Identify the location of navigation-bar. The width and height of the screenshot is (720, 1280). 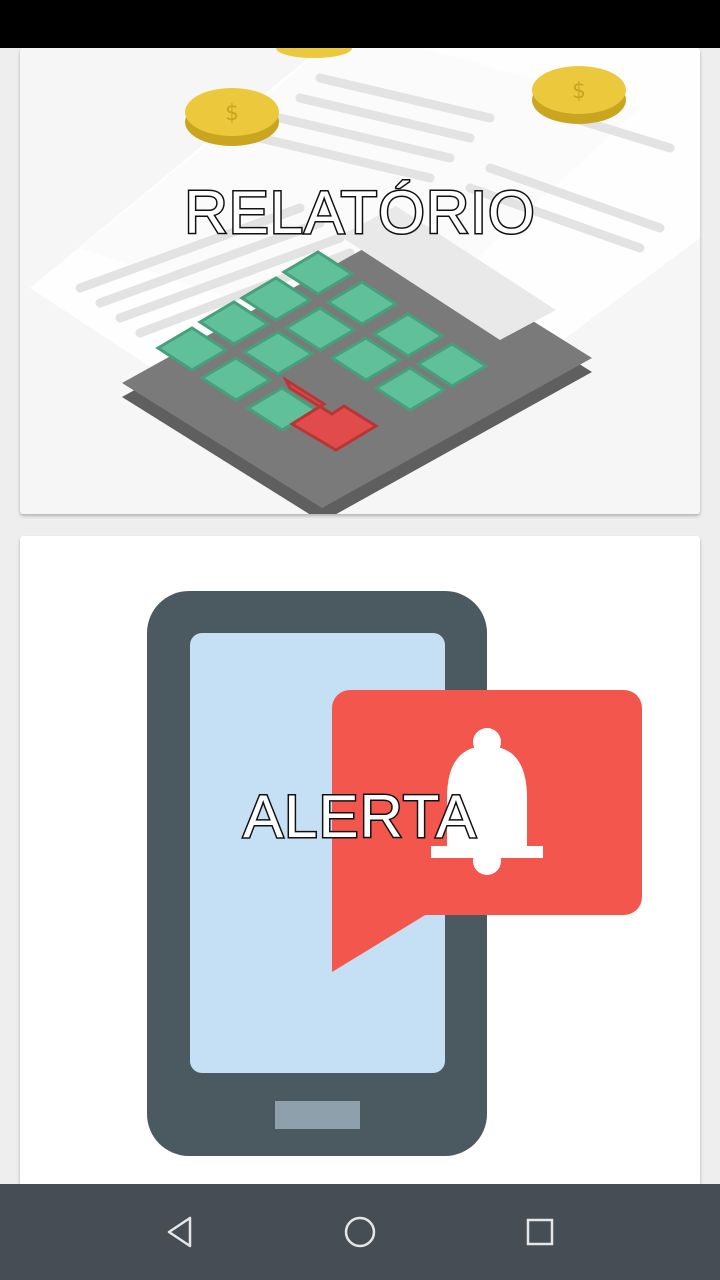
(360, 1232).